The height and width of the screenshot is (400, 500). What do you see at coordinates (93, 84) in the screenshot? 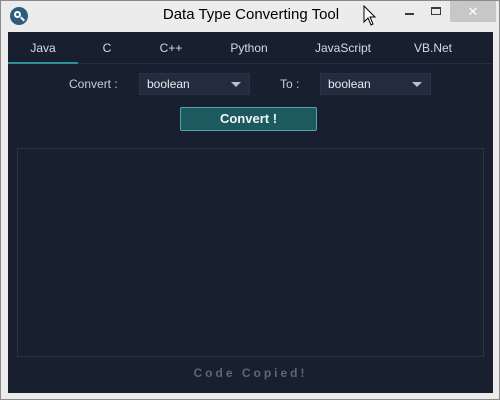
I see `convert-label: Convert :` at bounding box center [93, 84].